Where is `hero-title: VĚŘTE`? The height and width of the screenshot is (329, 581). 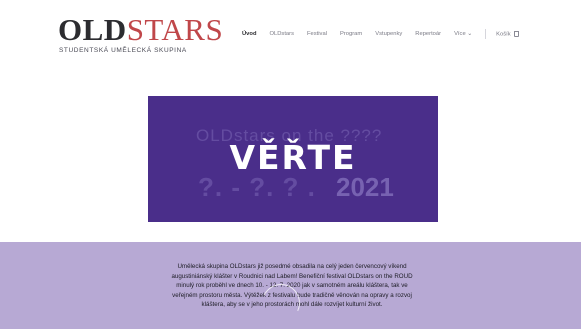
hero-title: VĚŘTE is located at coordinates (293, 157).